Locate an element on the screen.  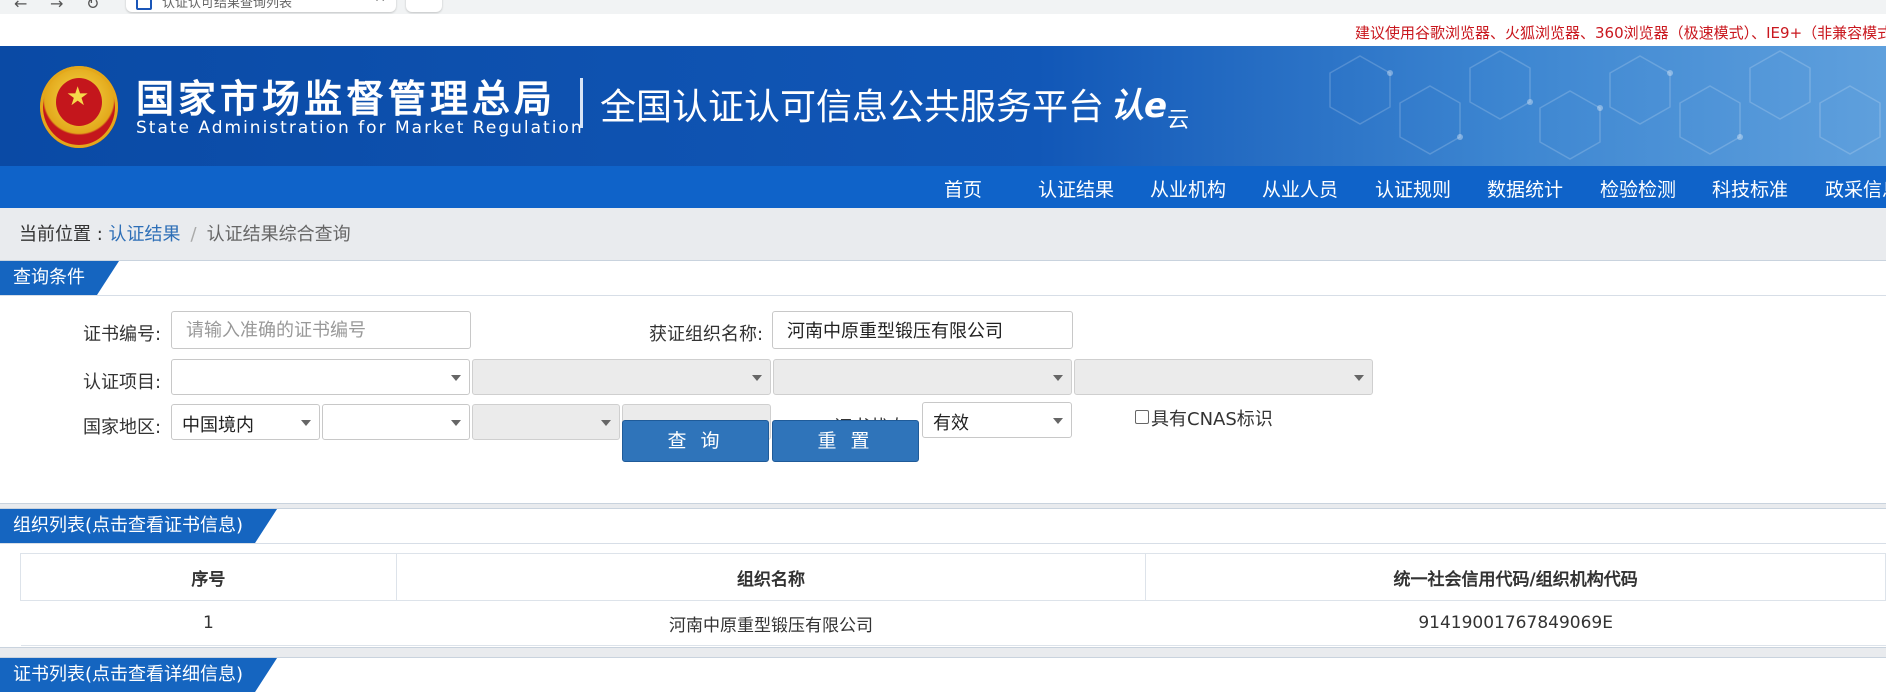
back-arrow-icon: ← is located at coordinates (20, 6).